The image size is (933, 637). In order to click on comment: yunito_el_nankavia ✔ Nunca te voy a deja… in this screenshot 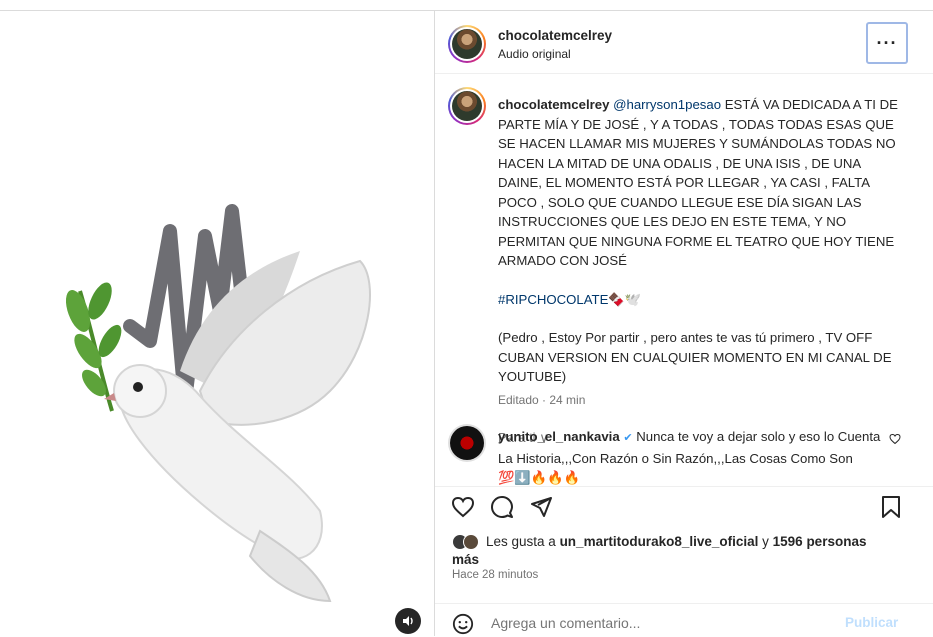, I will do `click(693, 457)`.